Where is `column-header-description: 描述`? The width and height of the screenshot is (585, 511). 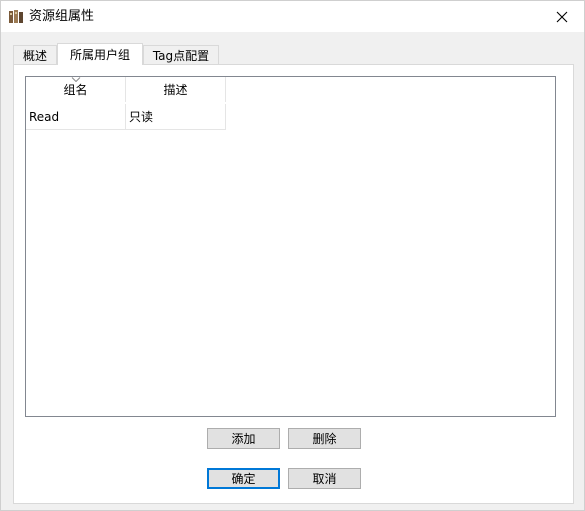
column-header-description: 描述 is located at coordinates (176, 89).